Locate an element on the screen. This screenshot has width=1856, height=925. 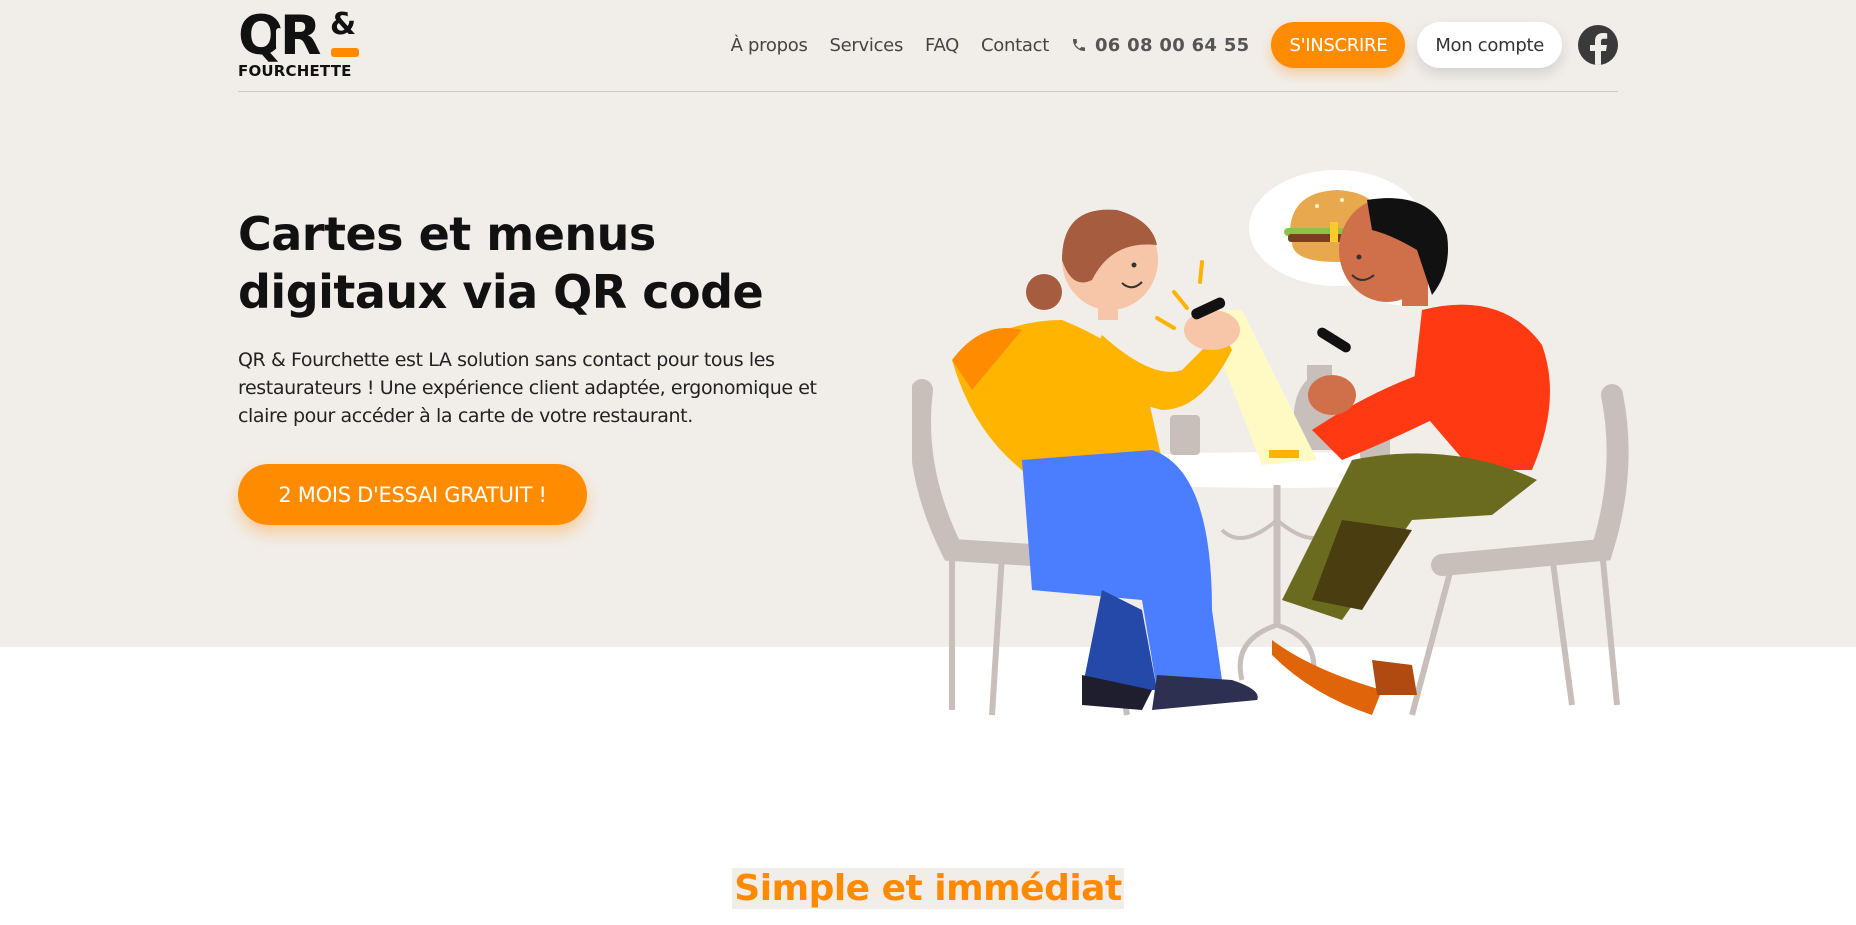
nav-link-faq: FAQ is located at coordinates (942, 45).